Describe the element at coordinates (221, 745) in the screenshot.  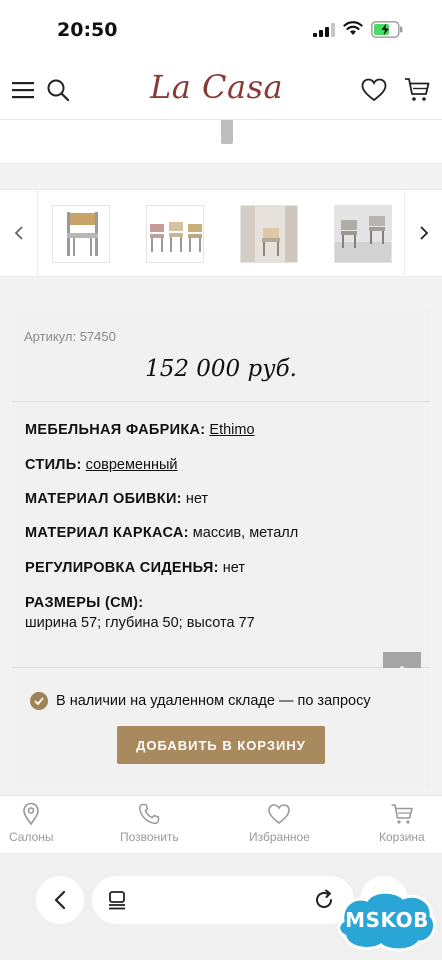
I see `add-to-cart-button: ДОБАВИТЬ В КОРЗИНУ` at that location.